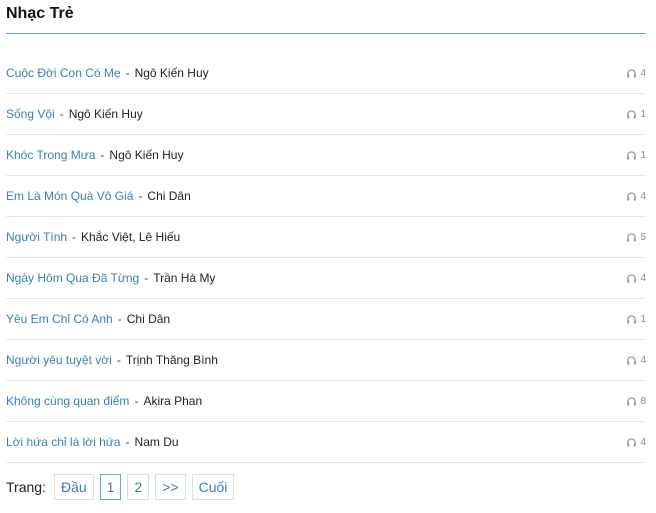  Describe the element at coordinates (326, 442) in the screenshot. I see `list-item: Lời hứa chỉ là lời hứa - Nam Du 4` at that location.